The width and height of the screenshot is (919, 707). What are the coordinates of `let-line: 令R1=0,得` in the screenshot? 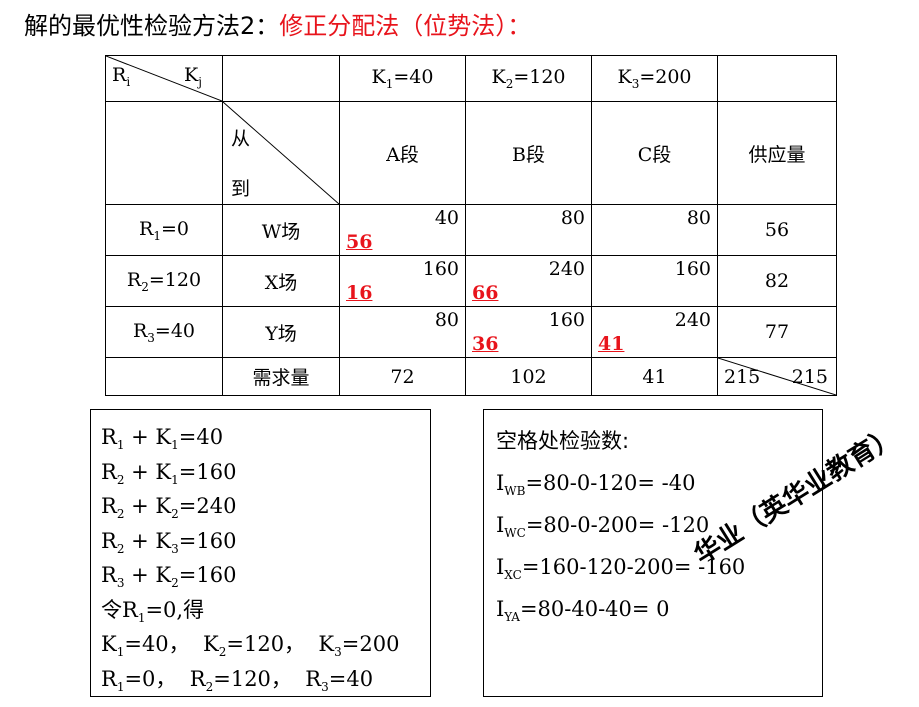 It's located at (153, 611).